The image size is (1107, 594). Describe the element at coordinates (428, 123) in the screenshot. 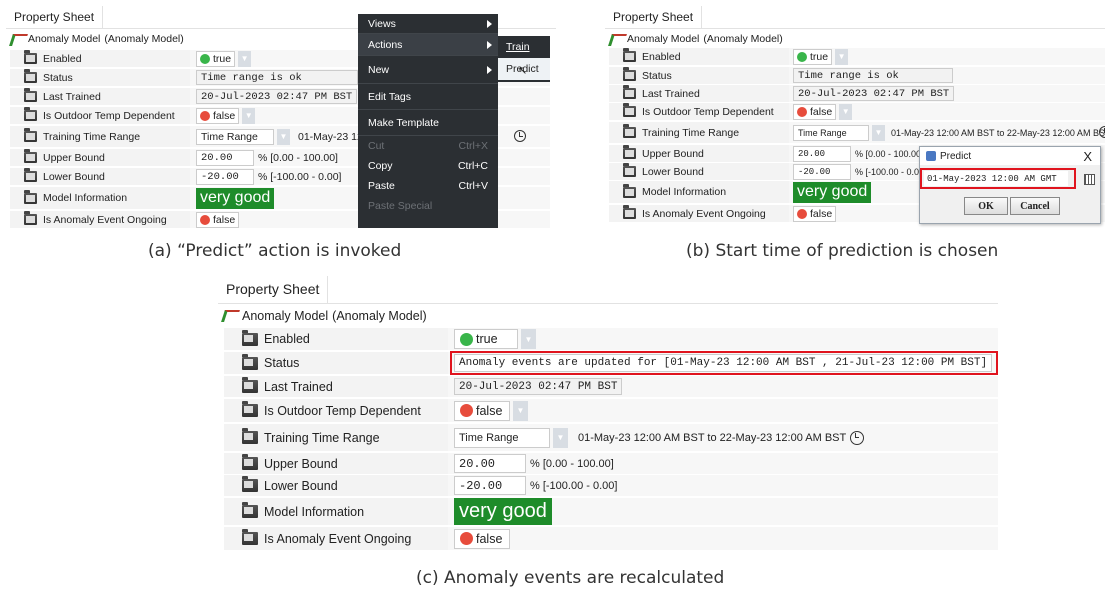

I see `menu-item-make-template: Make Template` at that location.